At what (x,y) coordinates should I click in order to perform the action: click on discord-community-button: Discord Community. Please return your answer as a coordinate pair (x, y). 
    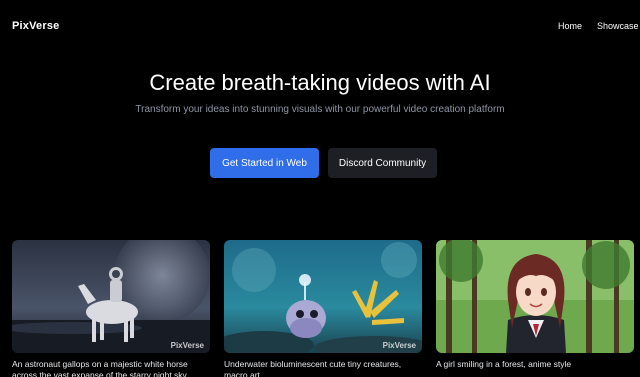
    Looking at the image, I should click on (382, 163).